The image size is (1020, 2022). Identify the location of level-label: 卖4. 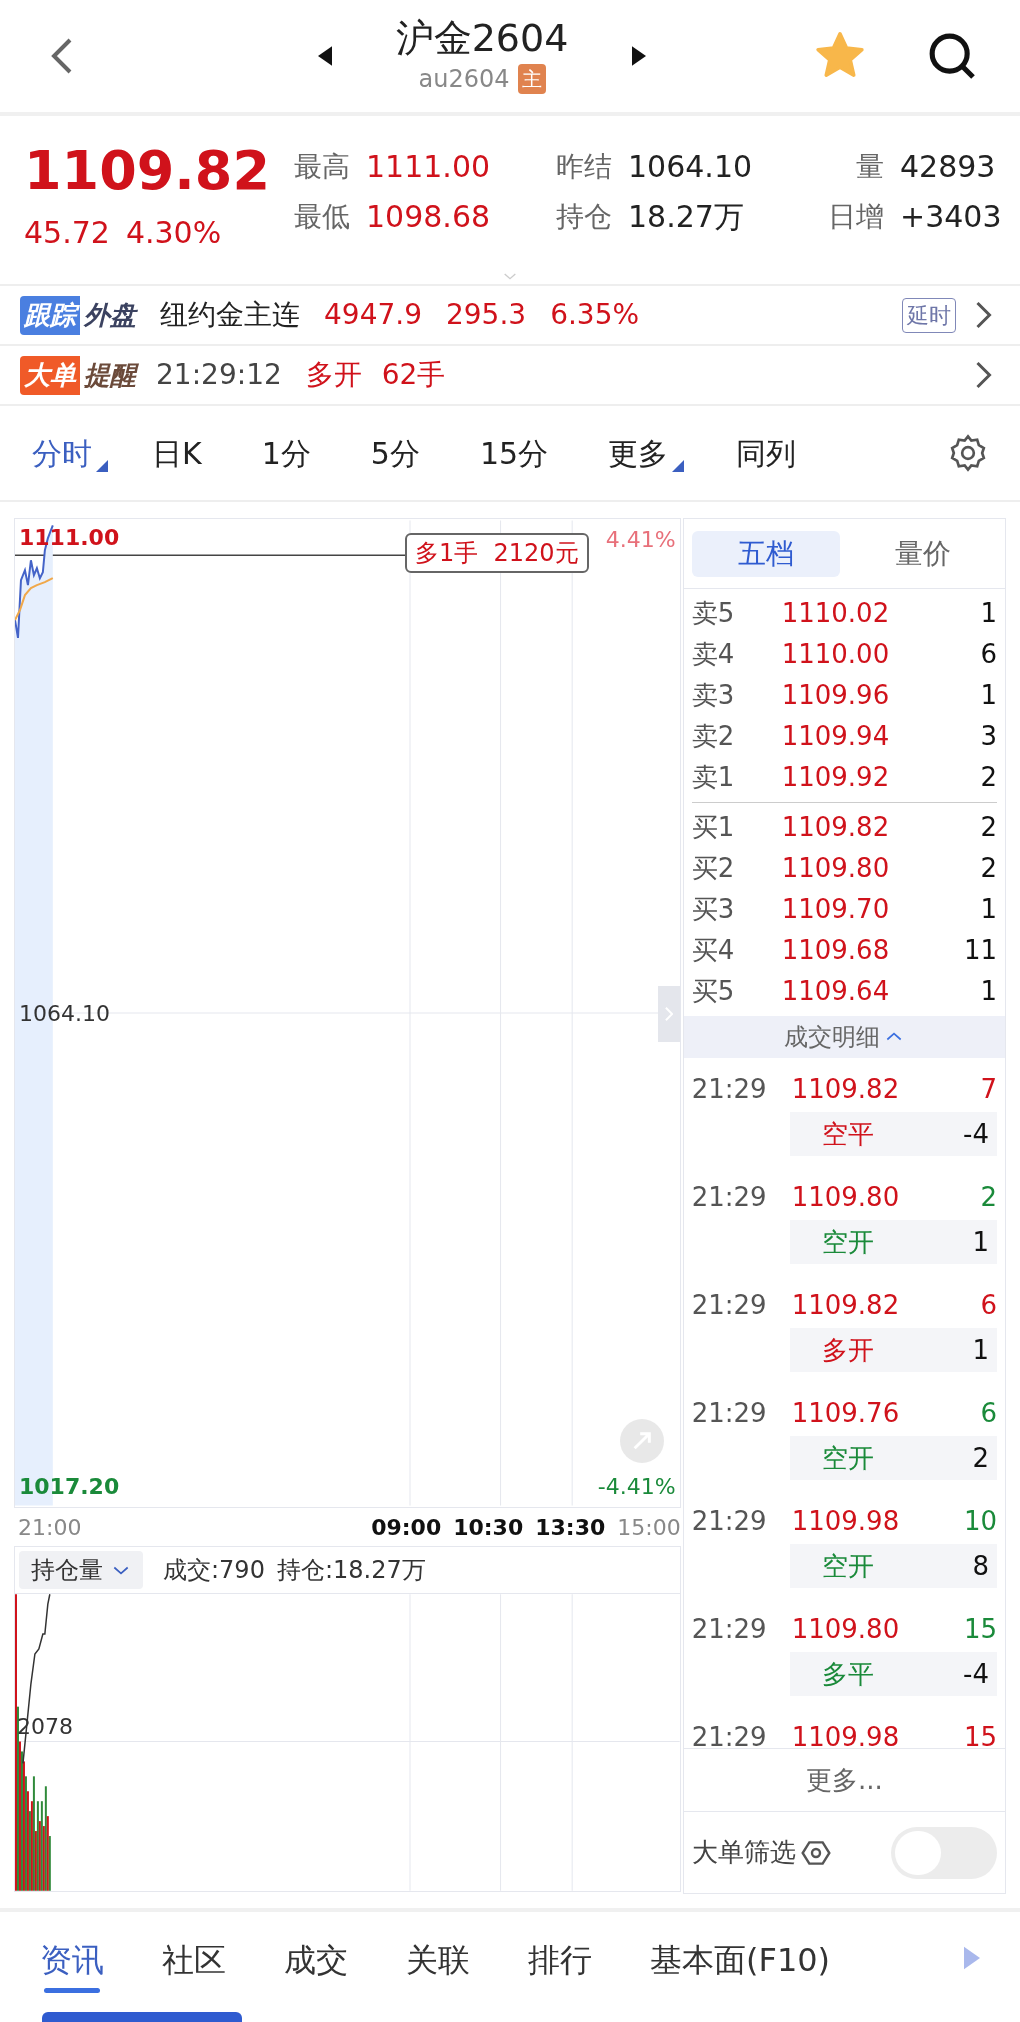
(713, 654).